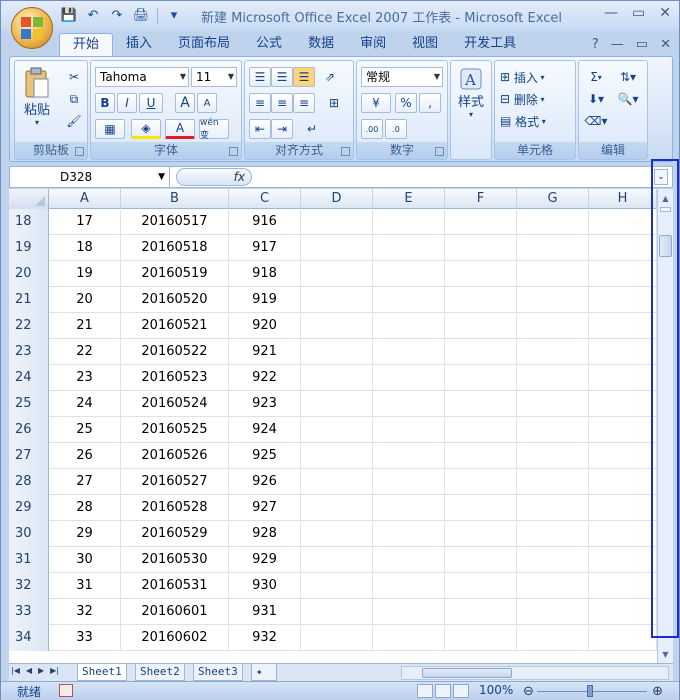 Image resolution: width=680 pixels, height=700 pixels. What do you see at coordinates (265, 352) in the screenshot?
I see `cell-c: 921` at bounding box center [265, 352].